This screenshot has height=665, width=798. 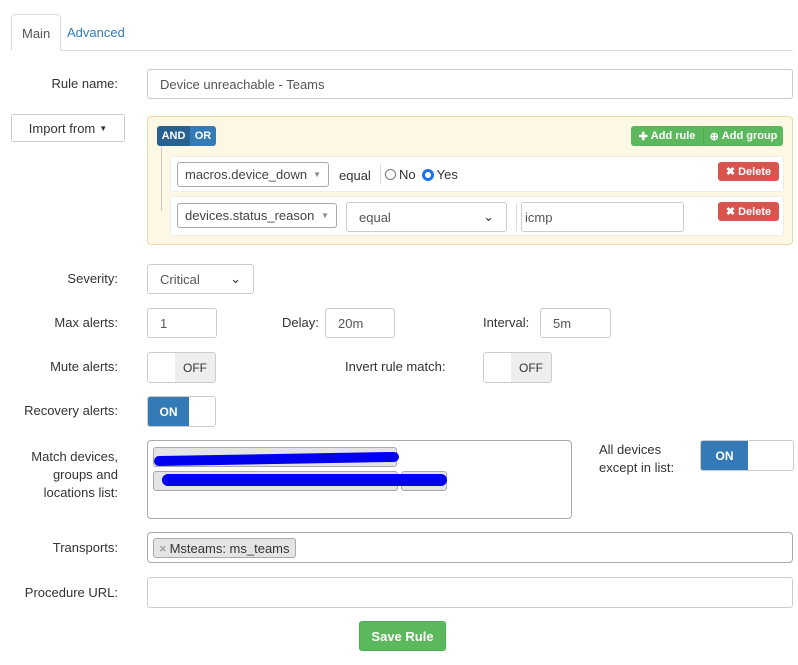 What do you see at coordinates (714, 136) in the screenshot?
I see `plus-circle-icon: ⊕` at bounding box center [714, 136].